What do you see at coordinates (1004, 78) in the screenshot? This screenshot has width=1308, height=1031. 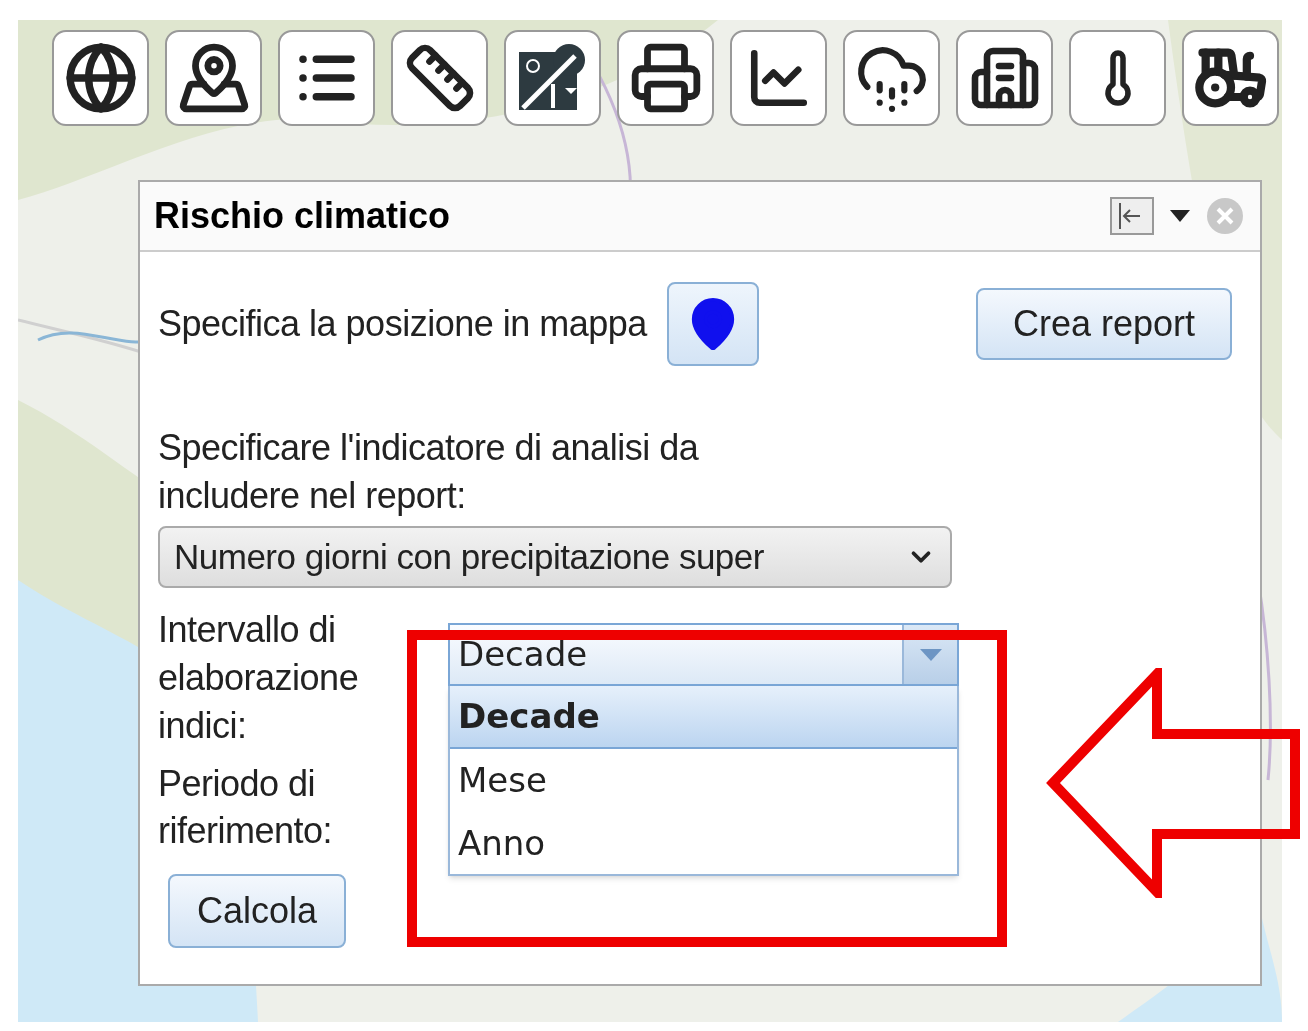 I see `buildings-button` at bounding box center [1004, 78].